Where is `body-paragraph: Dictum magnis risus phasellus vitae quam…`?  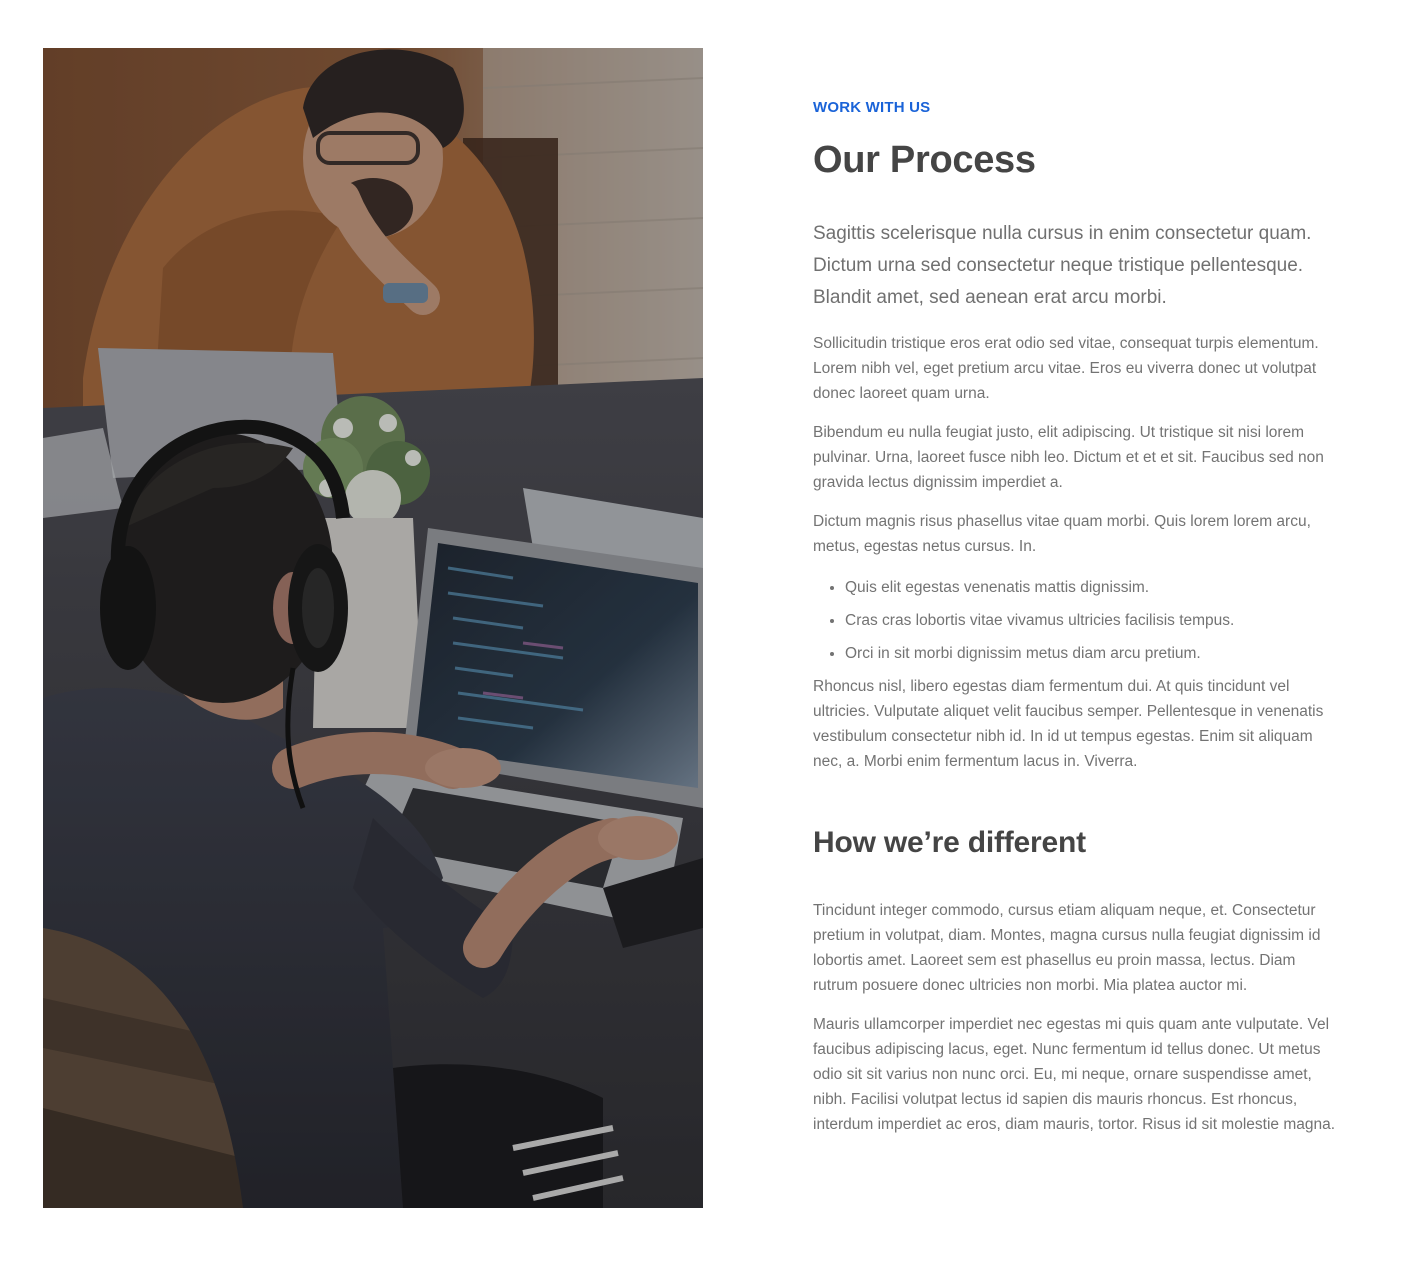
body-paragraph: Dictum magnis risus phasellus vitae quam… is located at coordinates (1062, 534).